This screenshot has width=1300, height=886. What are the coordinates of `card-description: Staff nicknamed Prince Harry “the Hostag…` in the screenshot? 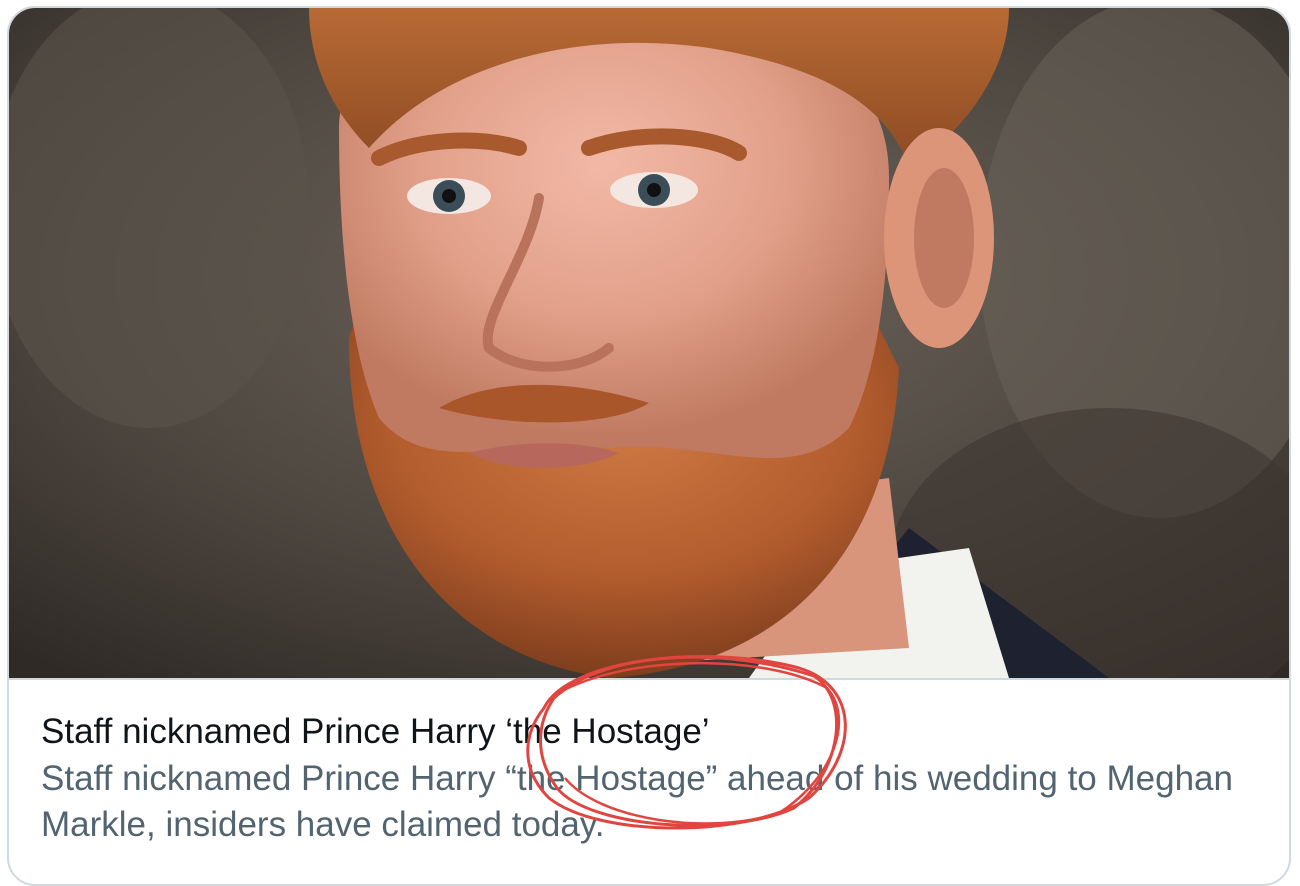 It's located at (656, 802).